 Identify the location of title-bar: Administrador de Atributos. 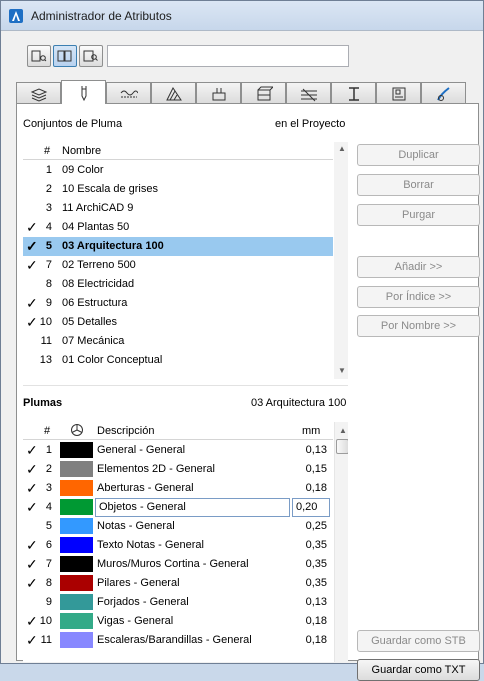
(242, 16).